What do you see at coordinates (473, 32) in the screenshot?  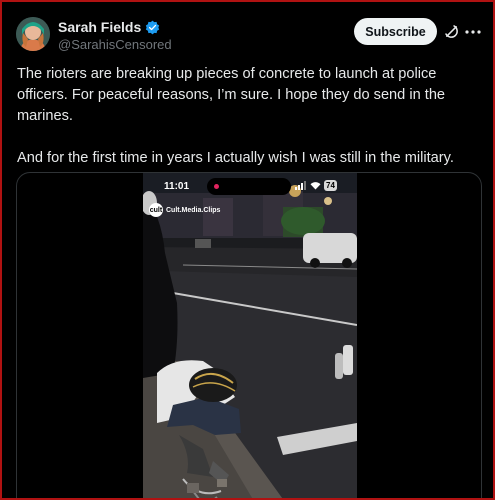 I see `more-options-icon` at bounding box center [473, 32].